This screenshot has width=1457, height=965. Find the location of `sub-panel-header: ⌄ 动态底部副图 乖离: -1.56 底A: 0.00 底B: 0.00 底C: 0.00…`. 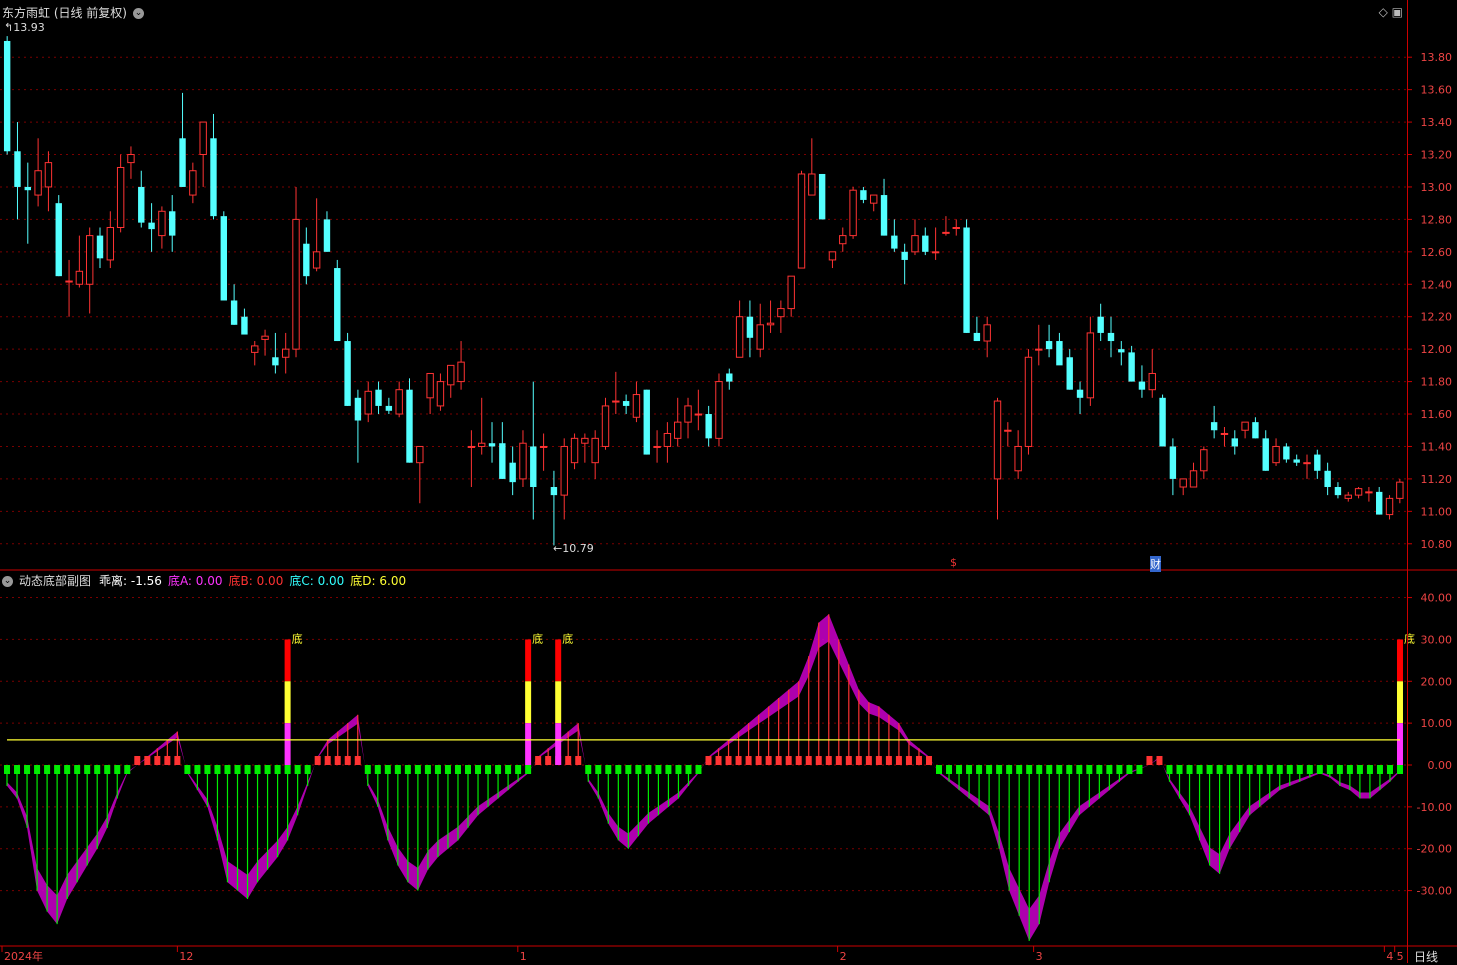

sub-panel-header: ⌄ 动态底部副图 乖离: -1.56 底A: 0.00 底B: 0.00 底C: 0.00… is located at coordinates (210, 580).